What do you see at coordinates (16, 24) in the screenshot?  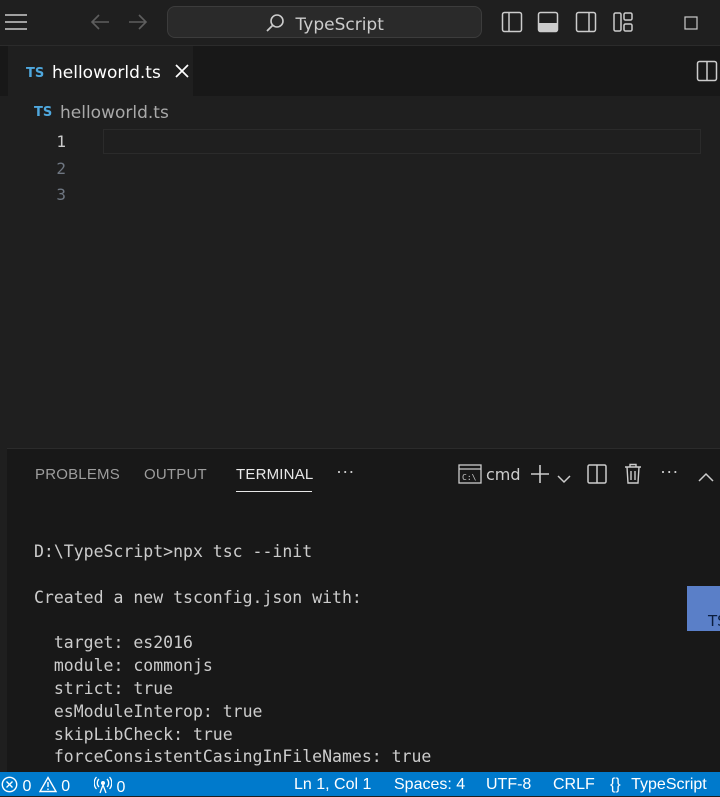 I see `menu-icon` at bounding box center [16, 24].